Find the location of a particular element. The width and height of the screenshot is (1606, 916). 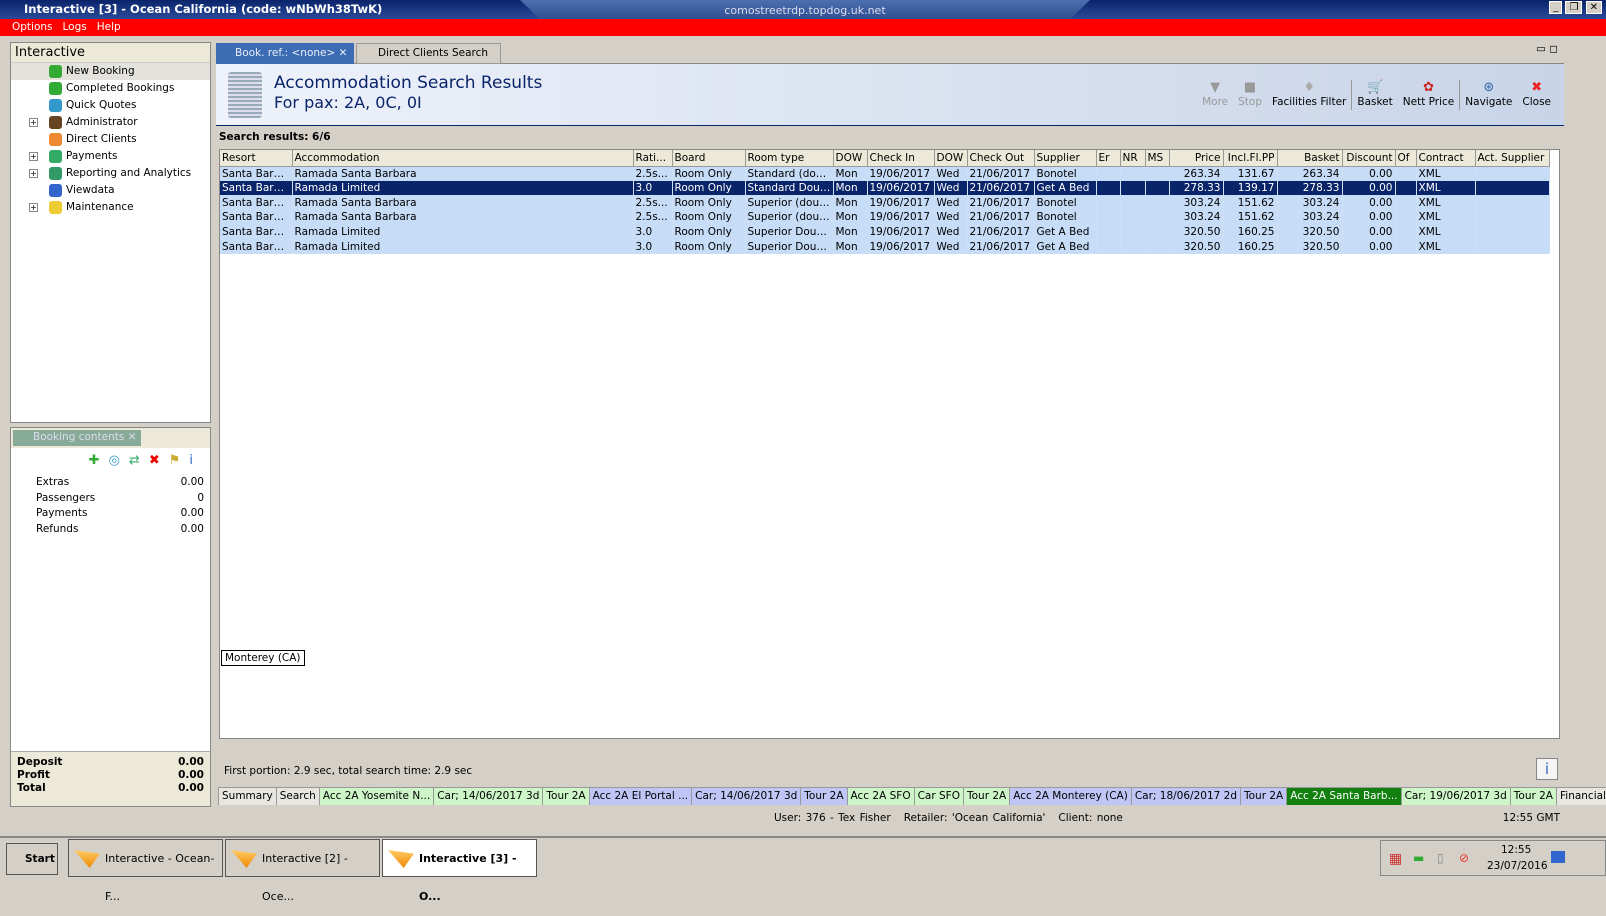

column-header: Accommodation is located at coordinates (463, 158).